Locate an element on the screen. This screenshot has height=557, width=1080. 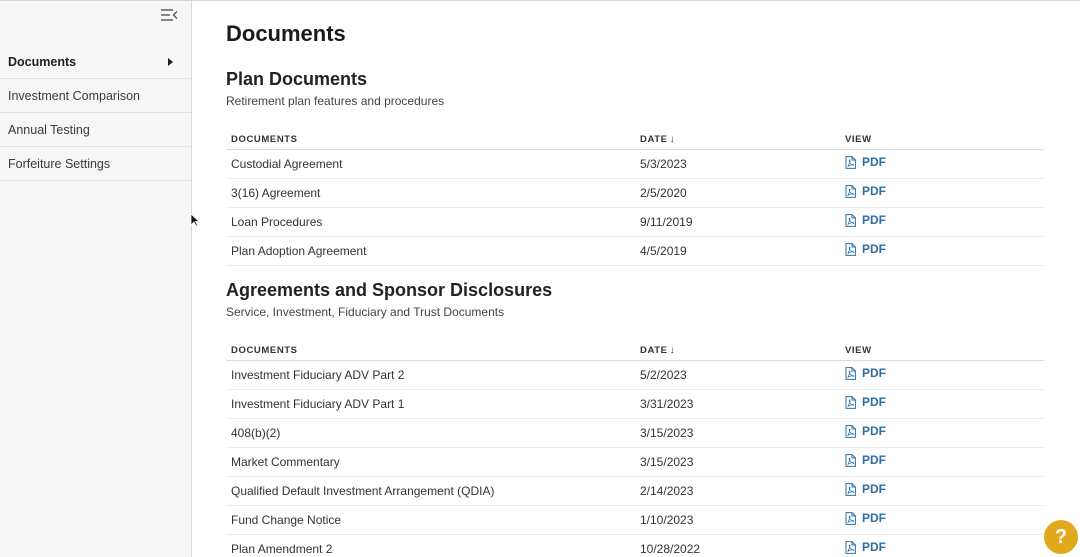
table-row: 3(16) Agreement 2/5/2020 PDF is located at coordinates (635, 193).